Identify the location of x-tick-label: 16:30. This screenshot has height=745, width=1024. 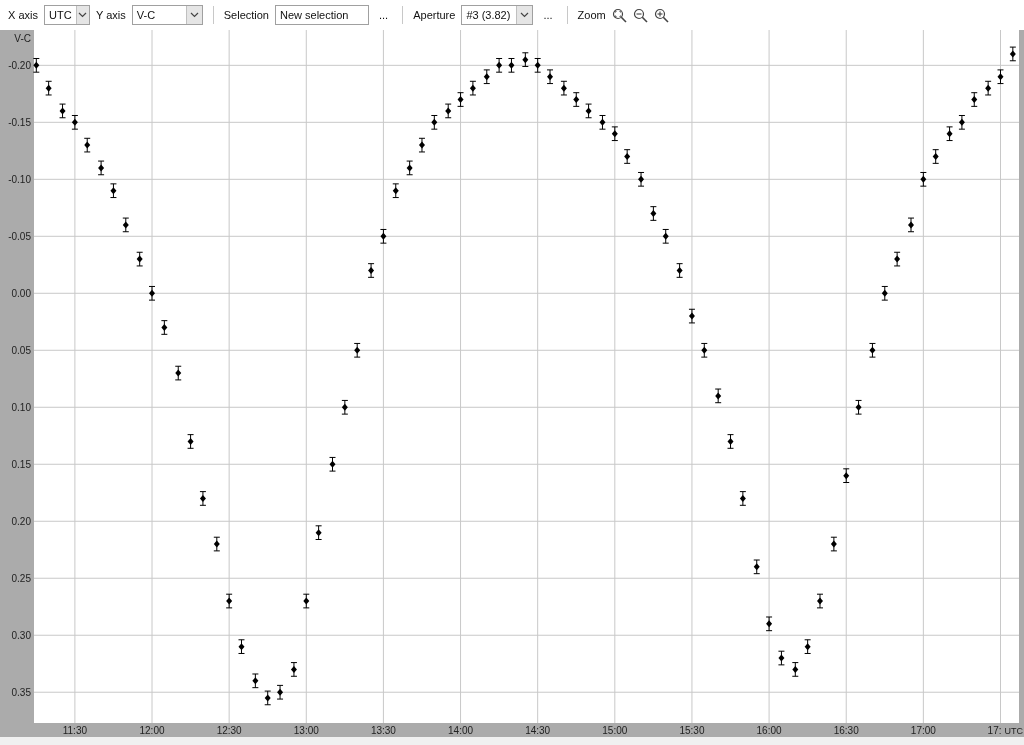
(846, 730).